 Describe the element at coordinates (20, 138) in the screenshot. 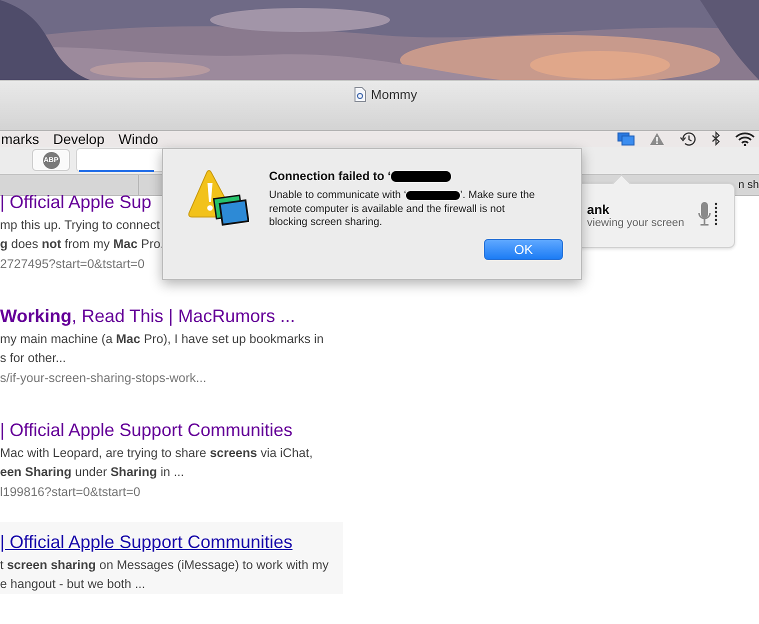

I see `menu-item: marks` at that location.